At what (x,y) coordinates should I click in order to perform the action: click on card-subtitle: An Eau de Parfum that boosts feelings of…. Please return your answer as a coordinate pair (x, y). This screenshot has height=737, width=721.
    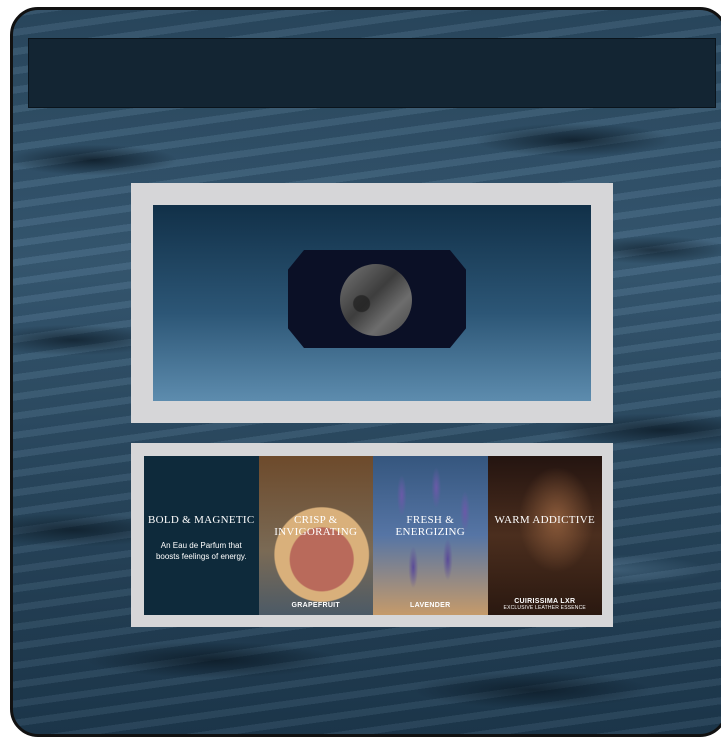
    Looking at the image, I should click on (201, 551).